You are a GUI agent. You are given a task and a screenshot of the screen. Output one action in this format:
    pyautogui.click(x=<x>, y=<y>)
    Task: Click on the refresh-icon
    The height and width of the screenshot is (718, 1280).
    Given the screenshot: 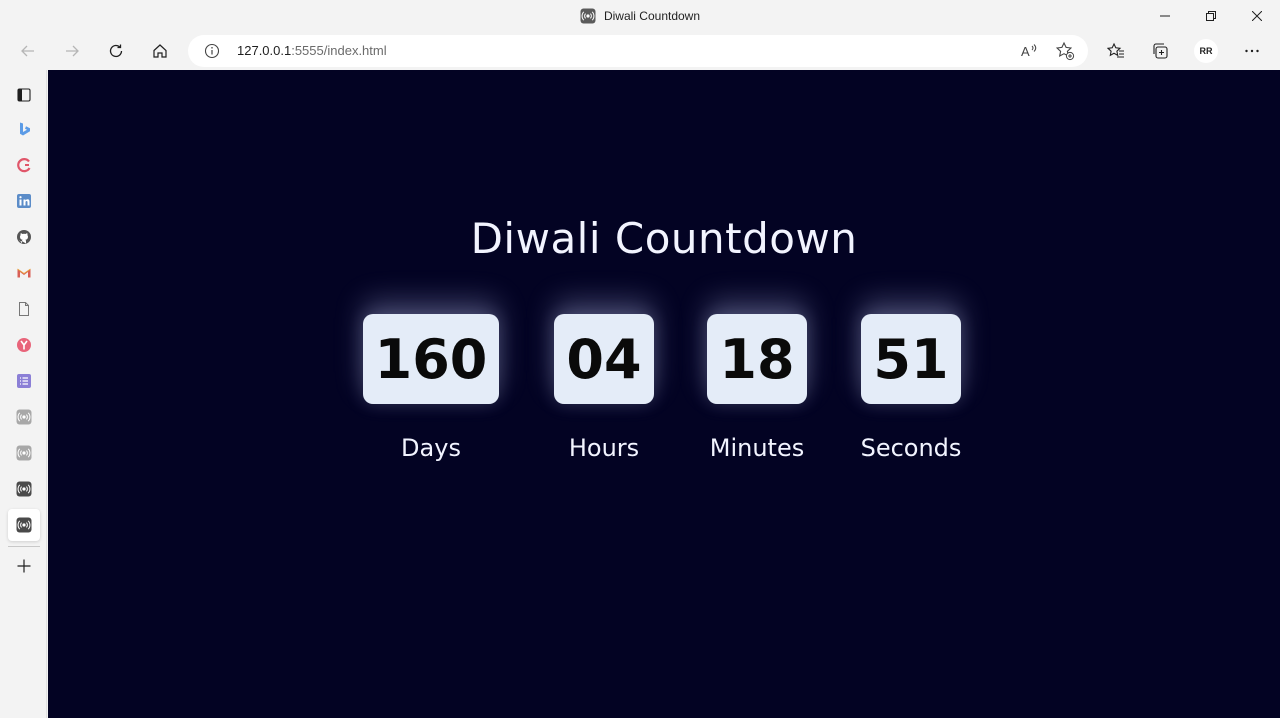 What is the action you would take?
    pyautogui.click(x=116, y=51)
    